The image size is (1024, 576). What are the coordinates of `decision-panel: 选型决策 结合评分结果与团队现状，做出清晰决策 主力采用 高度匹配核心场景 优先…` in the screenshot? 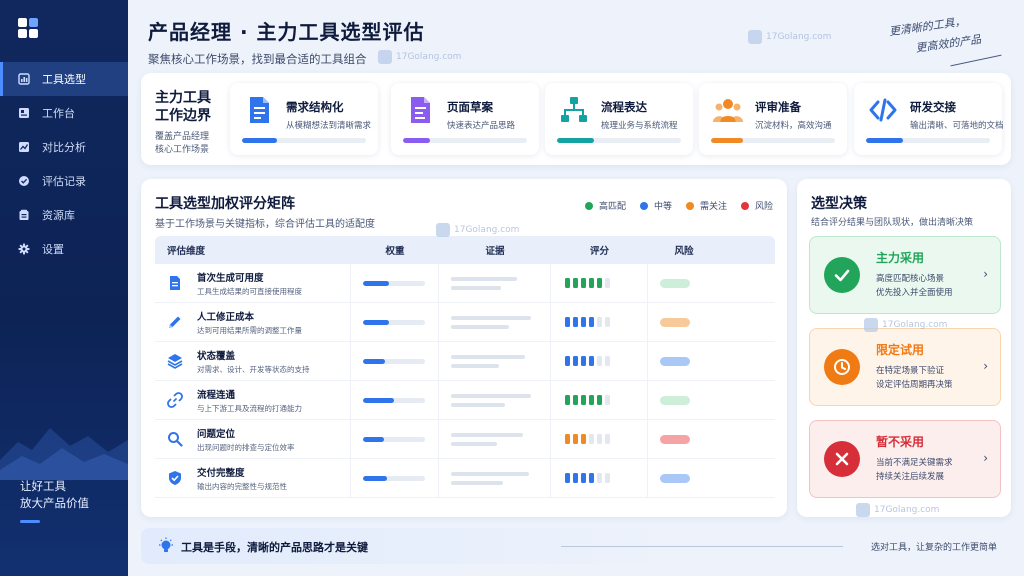 It's located at (904, 348).